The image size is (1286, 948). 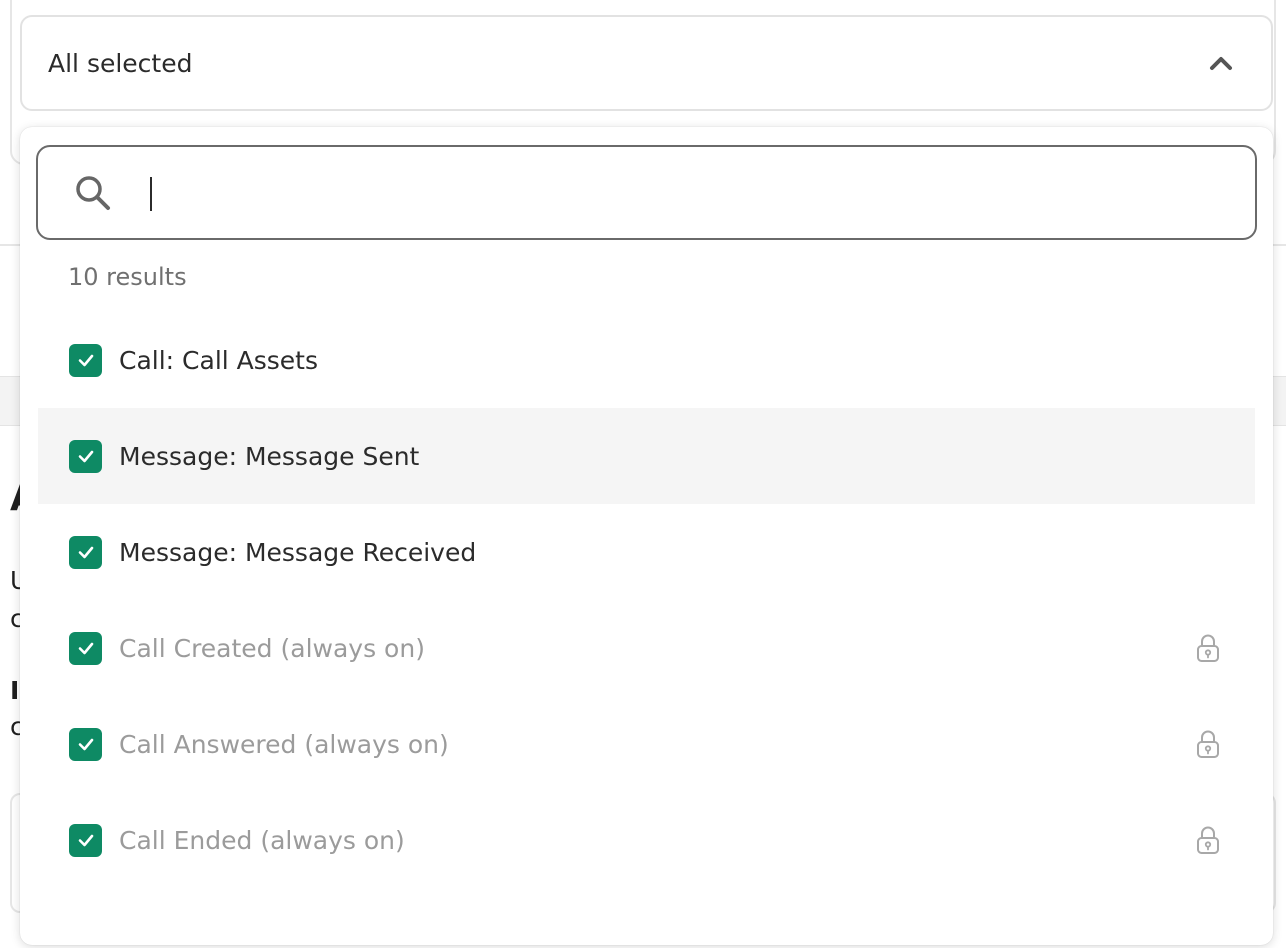 I want to click on select-value: All selected, so click(x=120, y=63).